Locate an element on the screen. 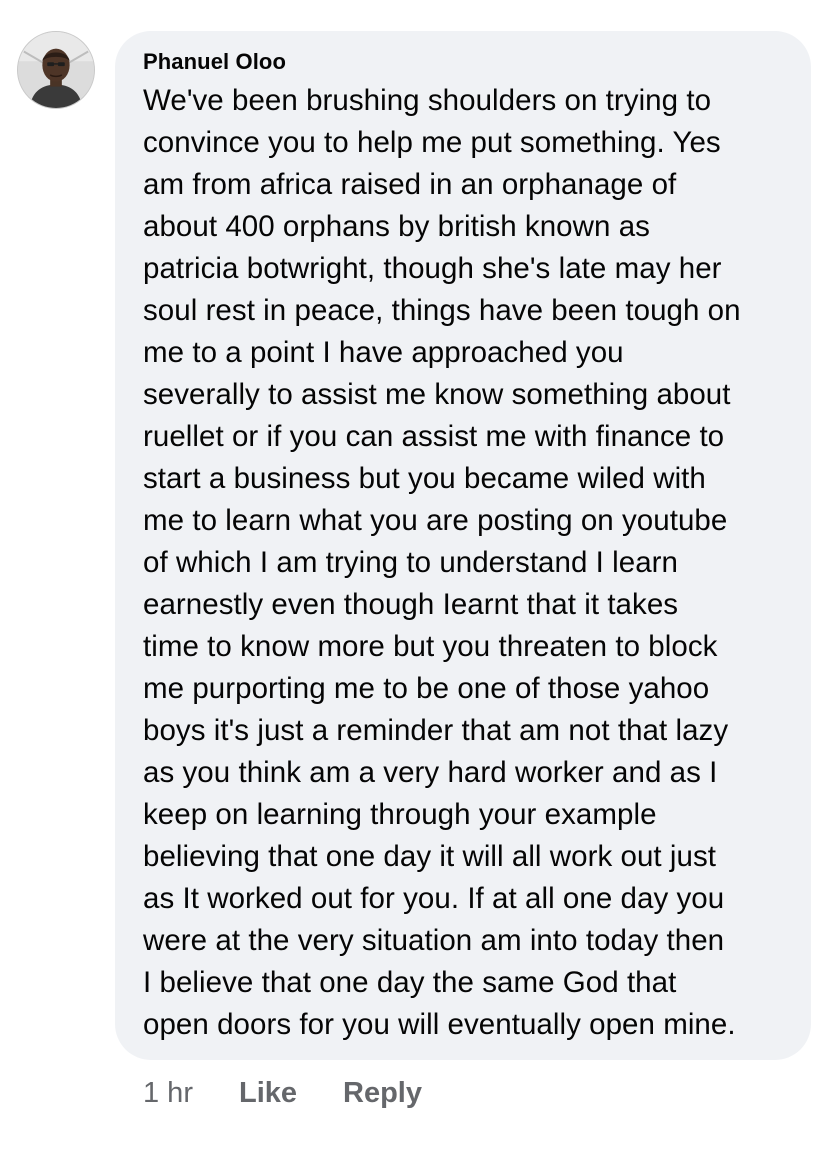 Image resolution: width=827 pixels, height=1170 pixels. reply-button: Reply is located at coordinates (382, 1093).